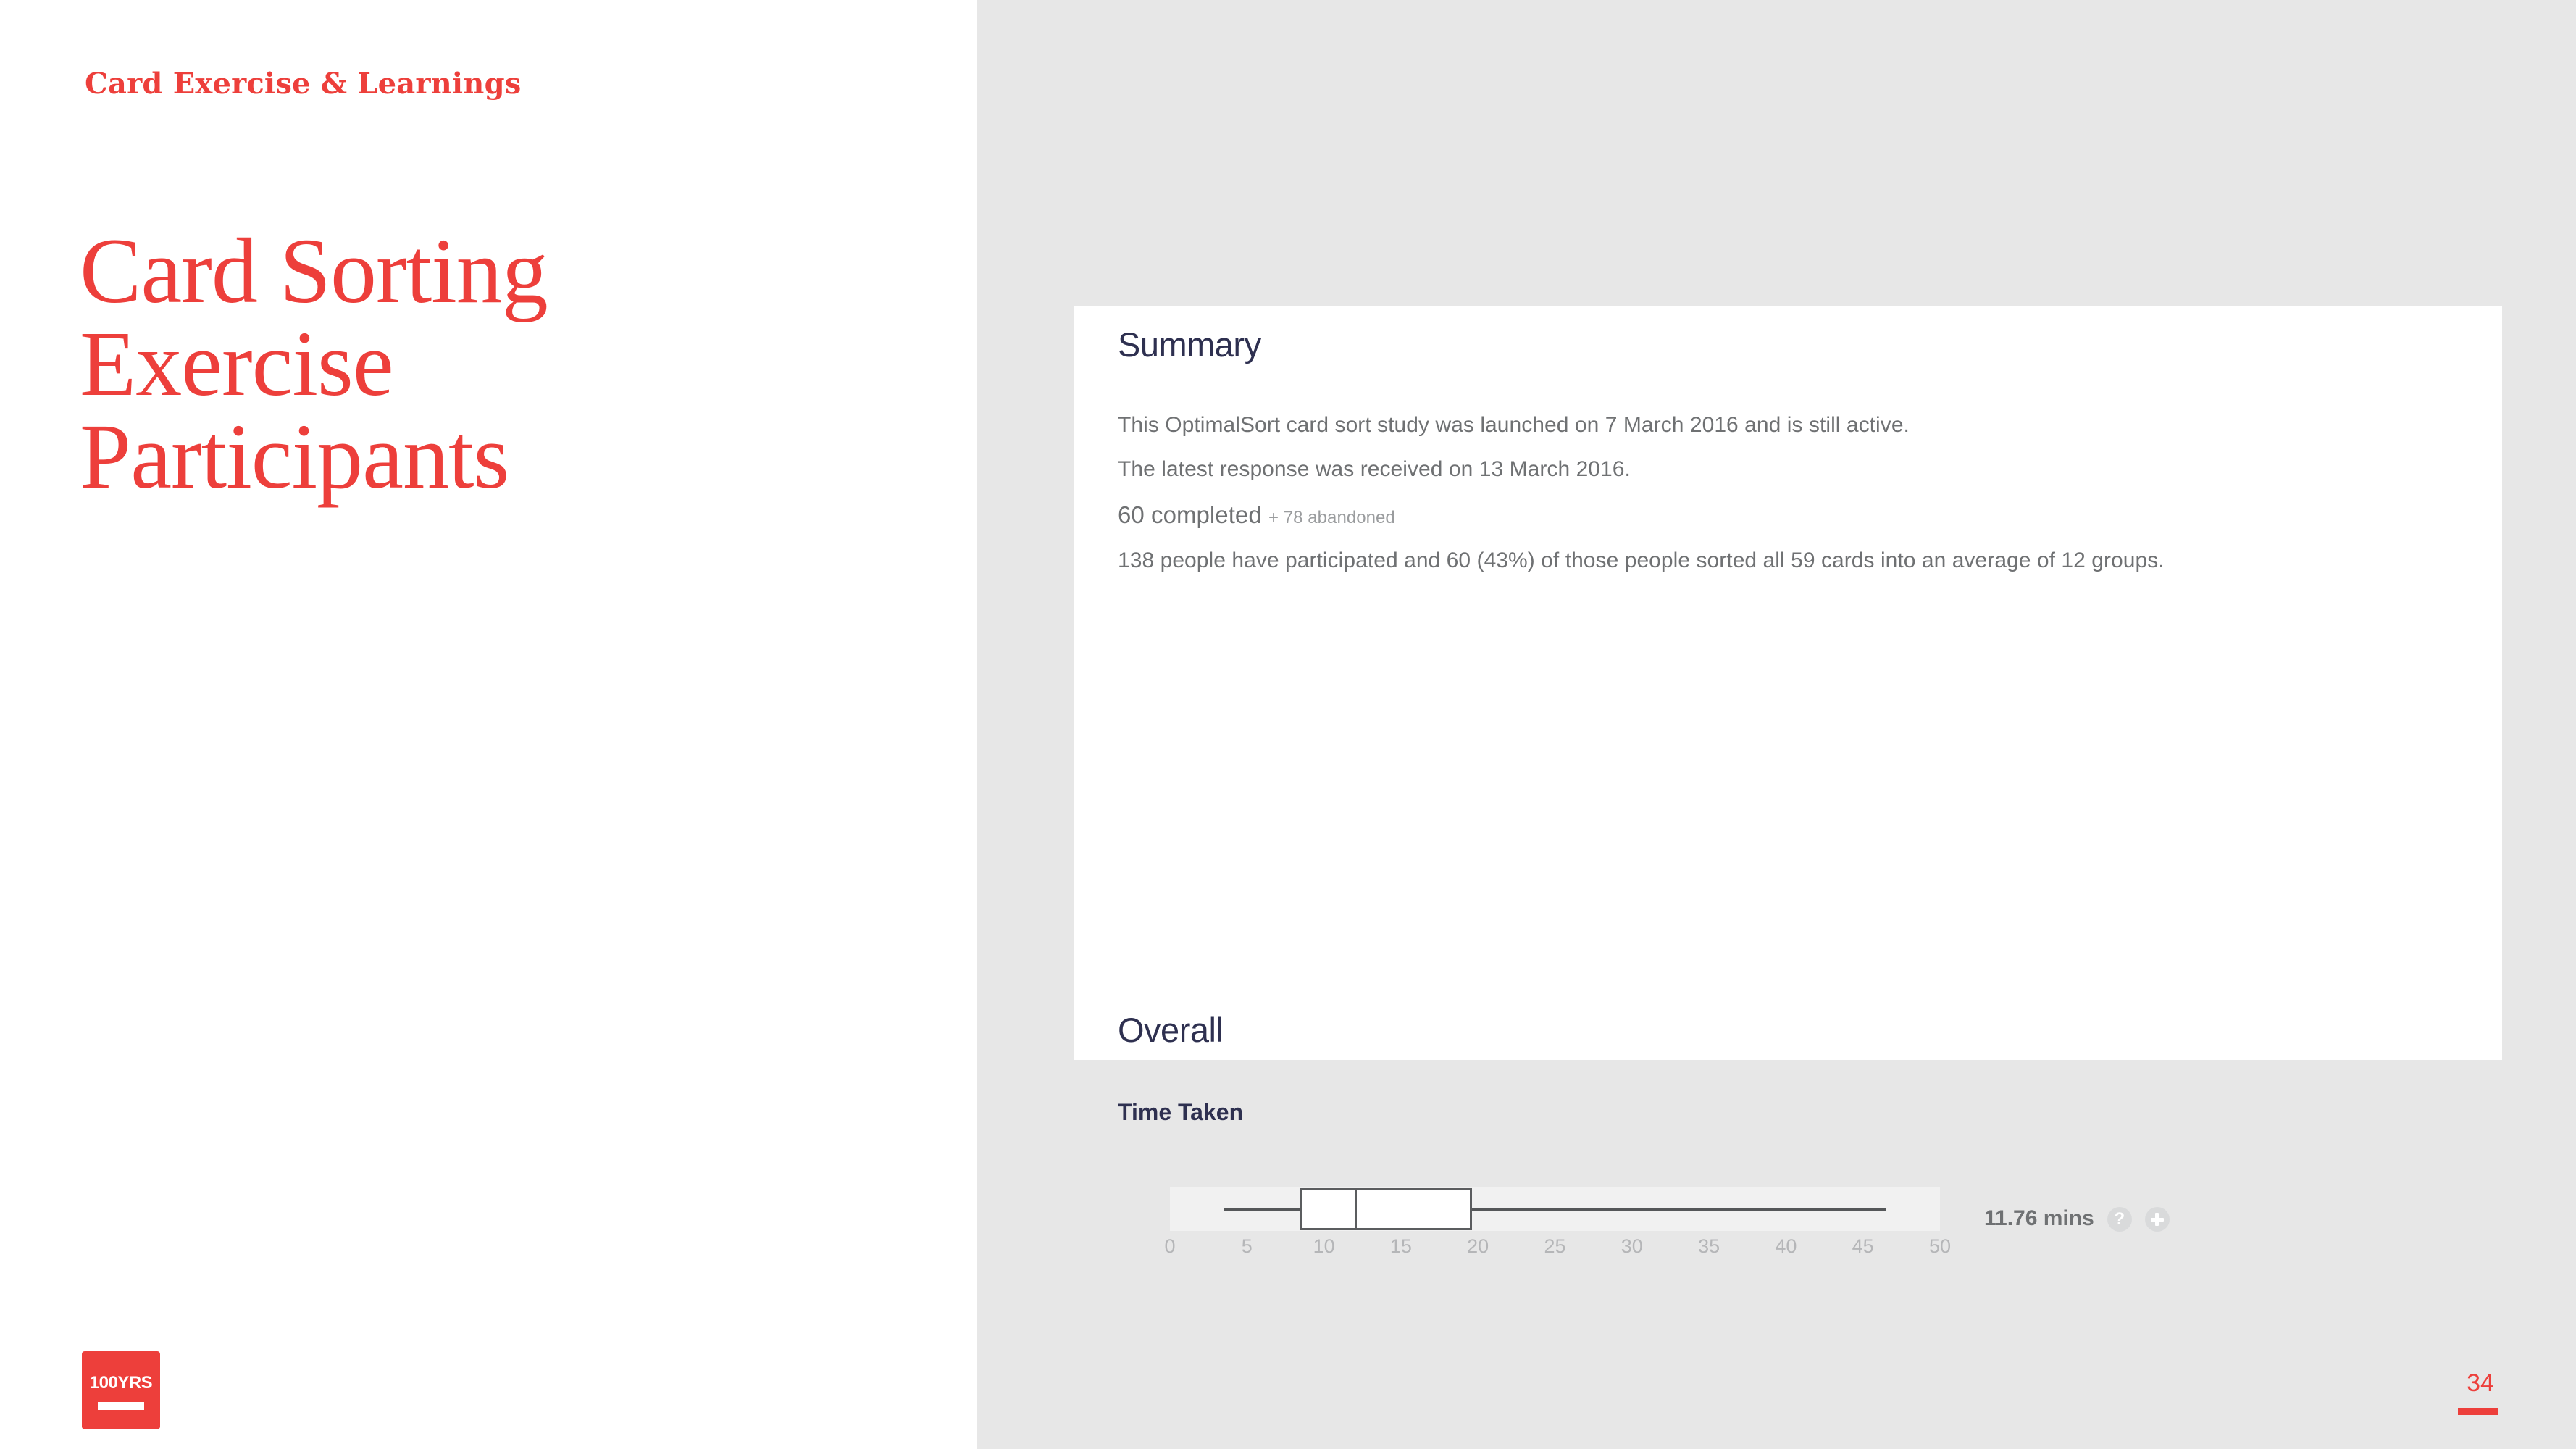 This screenshot has width=2576, height=1449. I want to click on boxplot-tick-5: 5, so click(1247, 1246).